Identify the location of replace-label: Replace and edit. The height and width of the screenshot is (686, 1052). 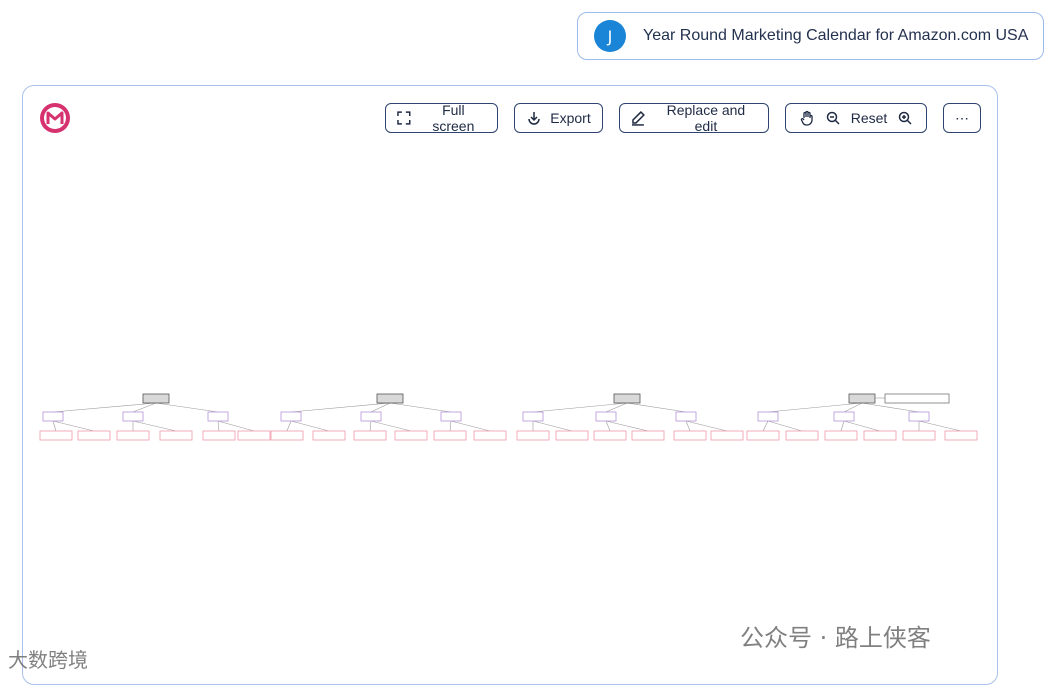
(706, 118).